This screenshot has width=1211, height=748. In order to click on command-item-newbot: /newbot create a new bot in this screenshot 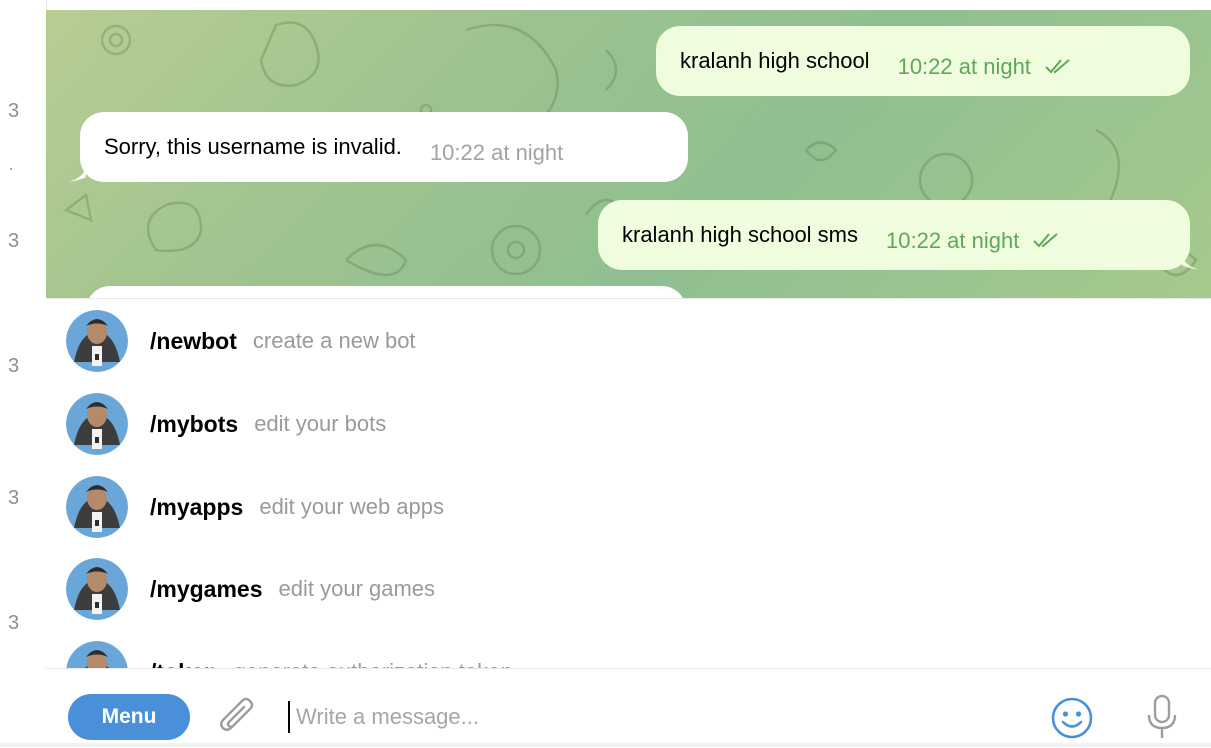, I will do `click(241, 341)`.